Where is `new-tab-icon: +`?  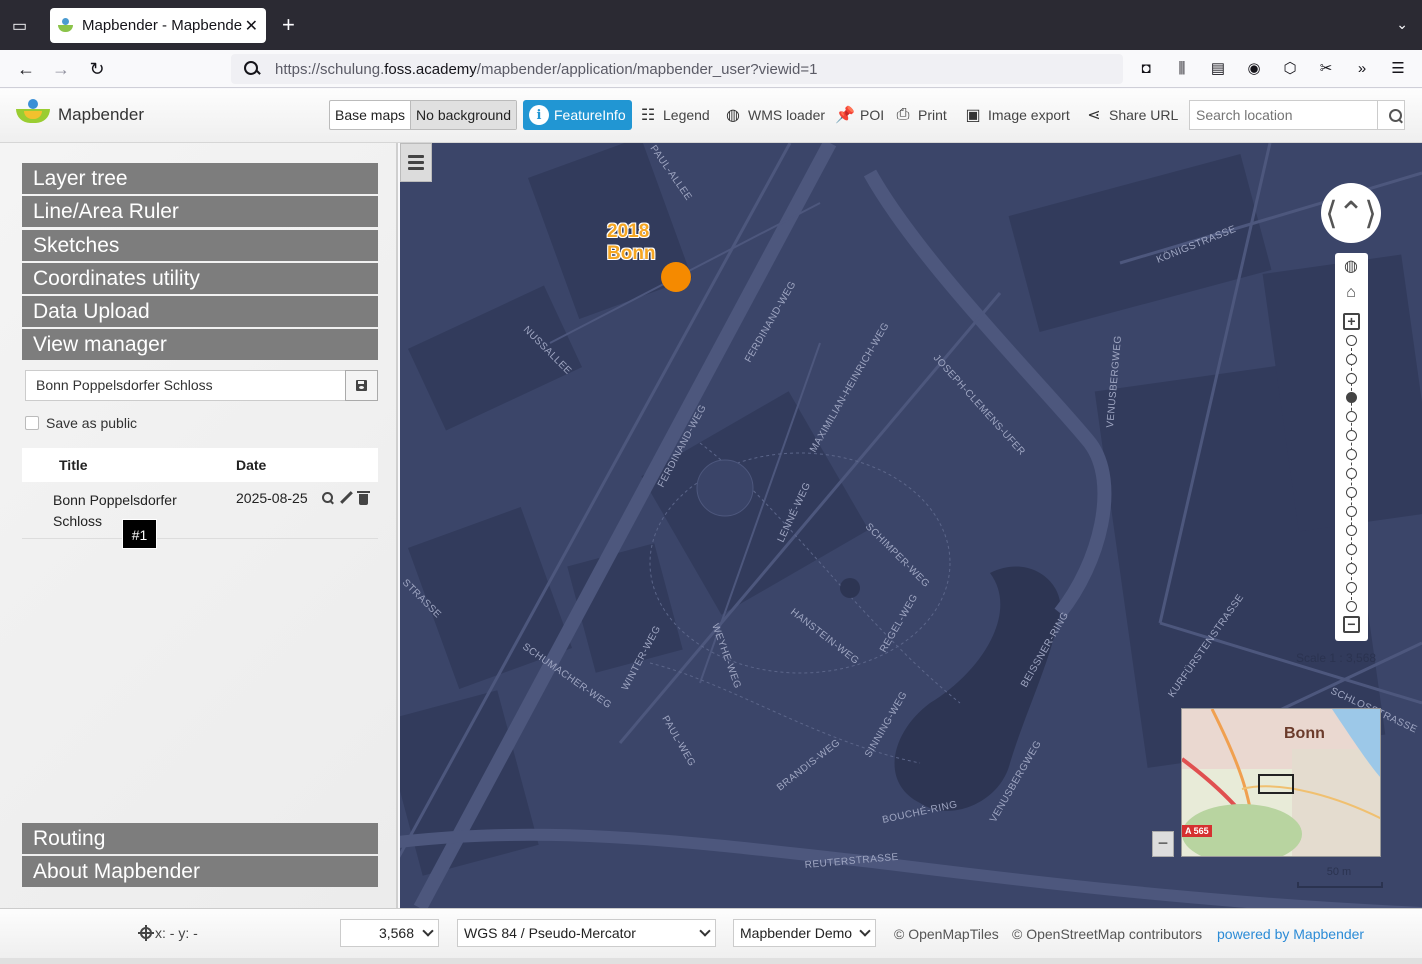 new-tab-icon: + is located at coordinates (288, 25).